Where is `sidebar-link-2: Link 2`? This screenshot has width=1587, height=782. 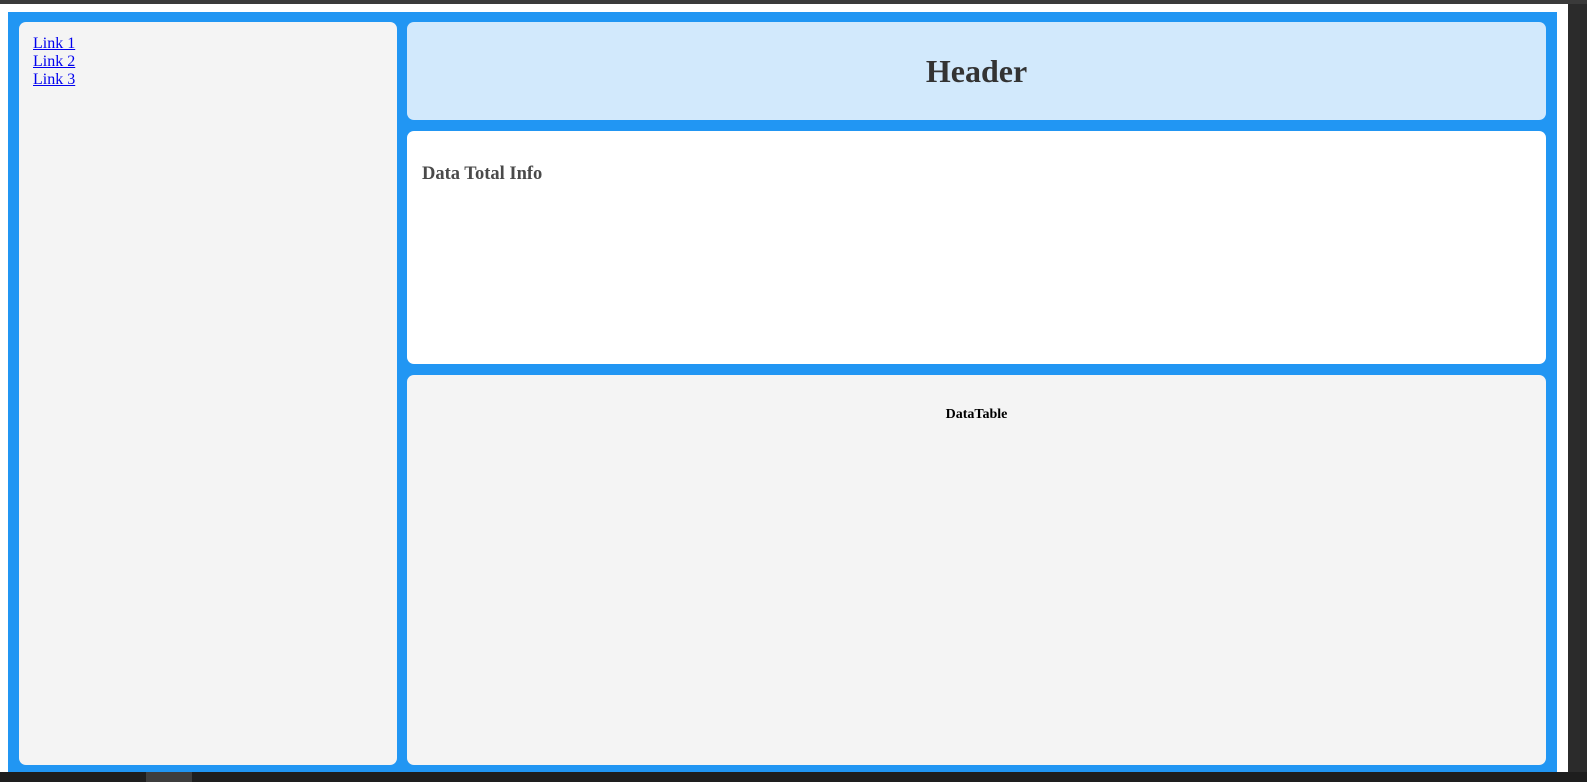 sidebar-link-2: Link 2 is located at coordinates (208, 62).